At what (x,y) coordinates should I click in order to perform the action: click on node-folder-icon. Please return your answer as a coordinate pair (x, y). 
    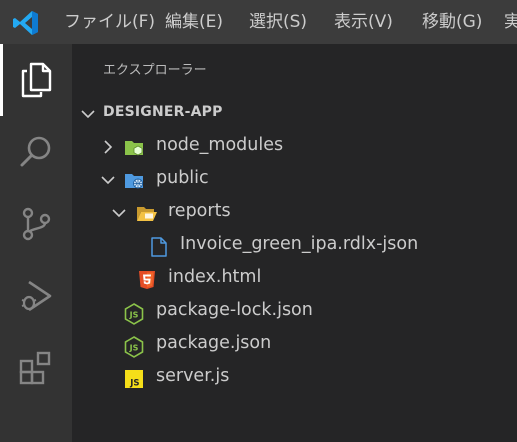
    Looking at the image, I should click on (134, 148).